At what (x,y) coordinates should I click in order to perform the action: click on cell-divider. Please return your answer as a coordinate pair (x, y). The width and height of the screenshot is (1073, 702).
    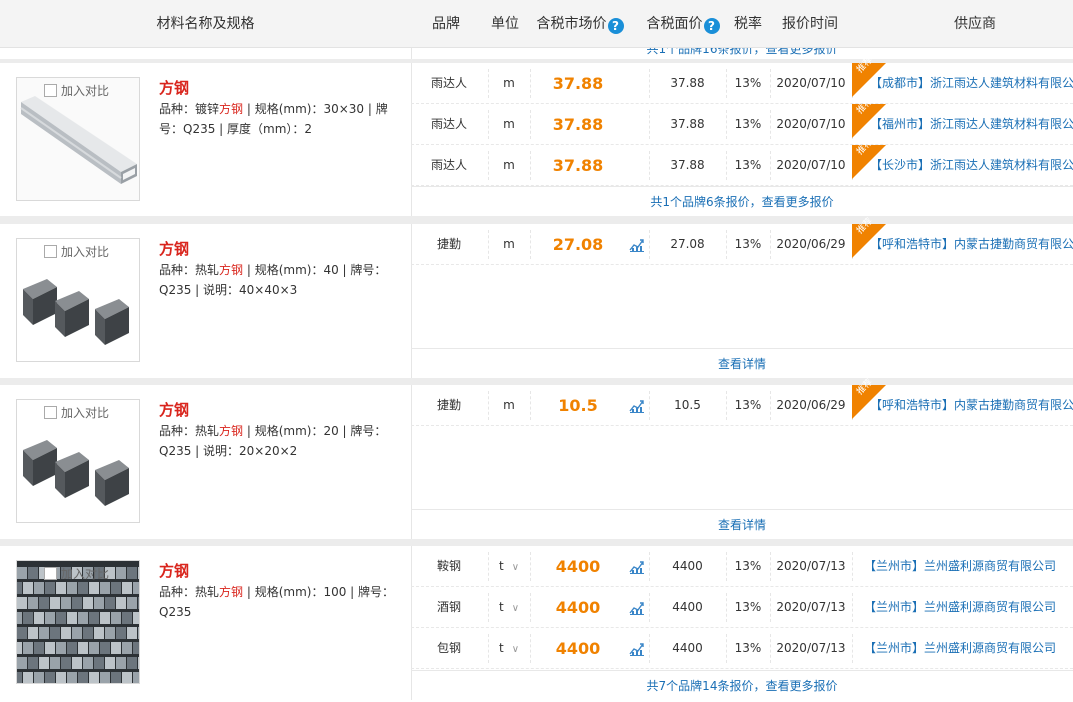
    Looking at the image, I should click on (852, 607).